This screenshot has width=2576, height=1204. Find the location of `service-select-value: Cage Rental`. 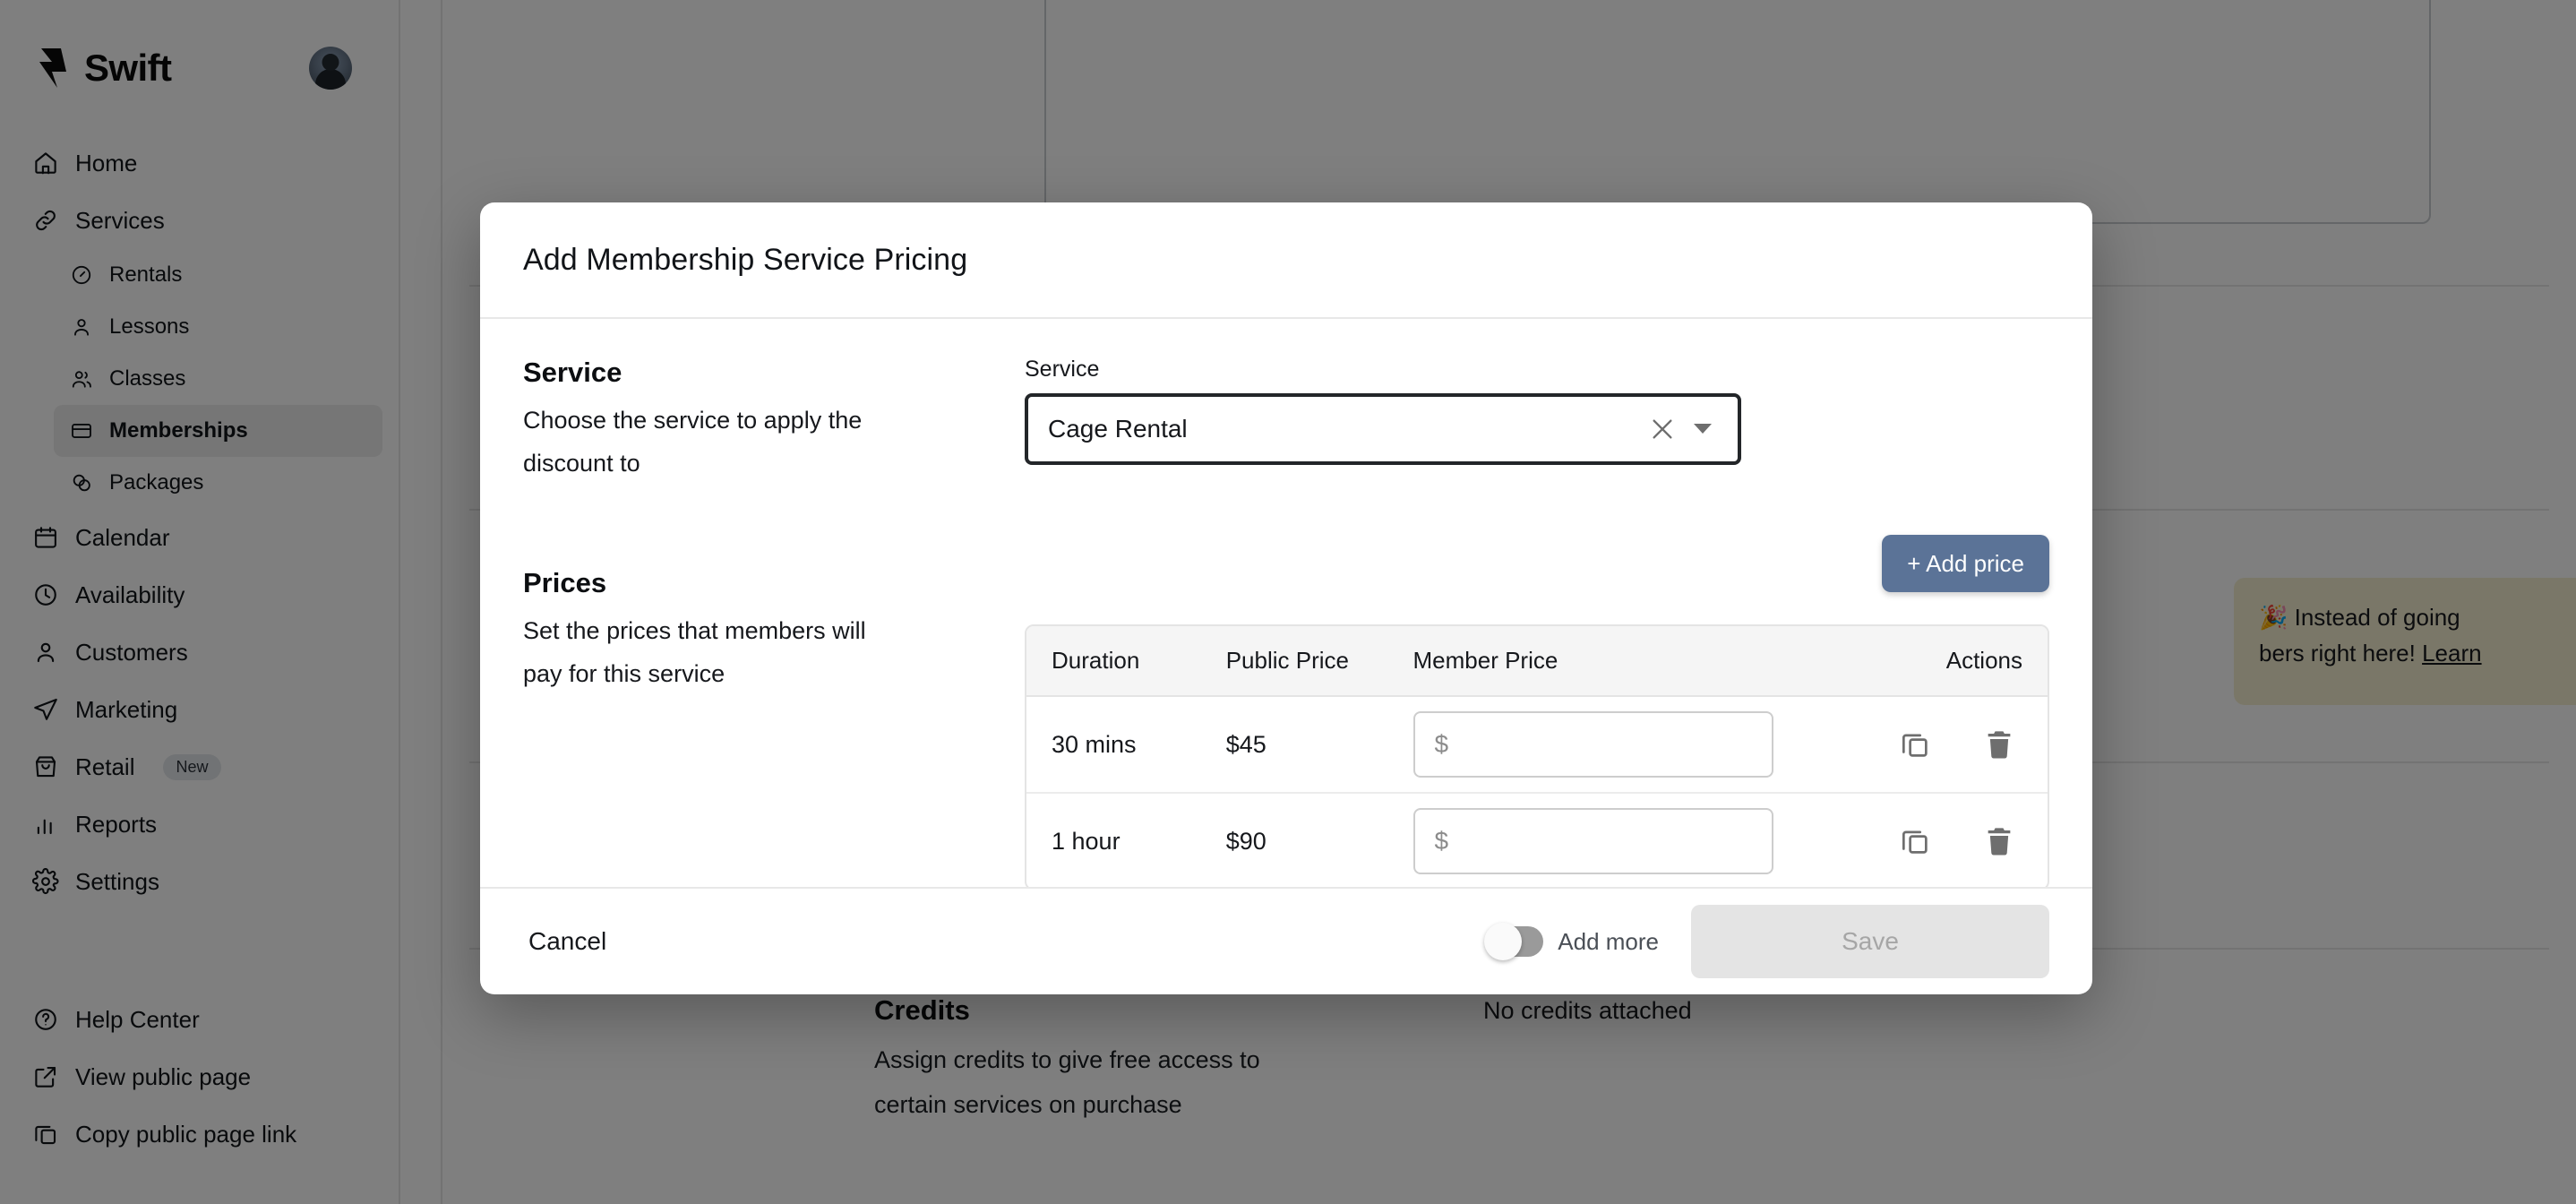

service-select-value: Cage Rental is located at coordinates (1118, 429).